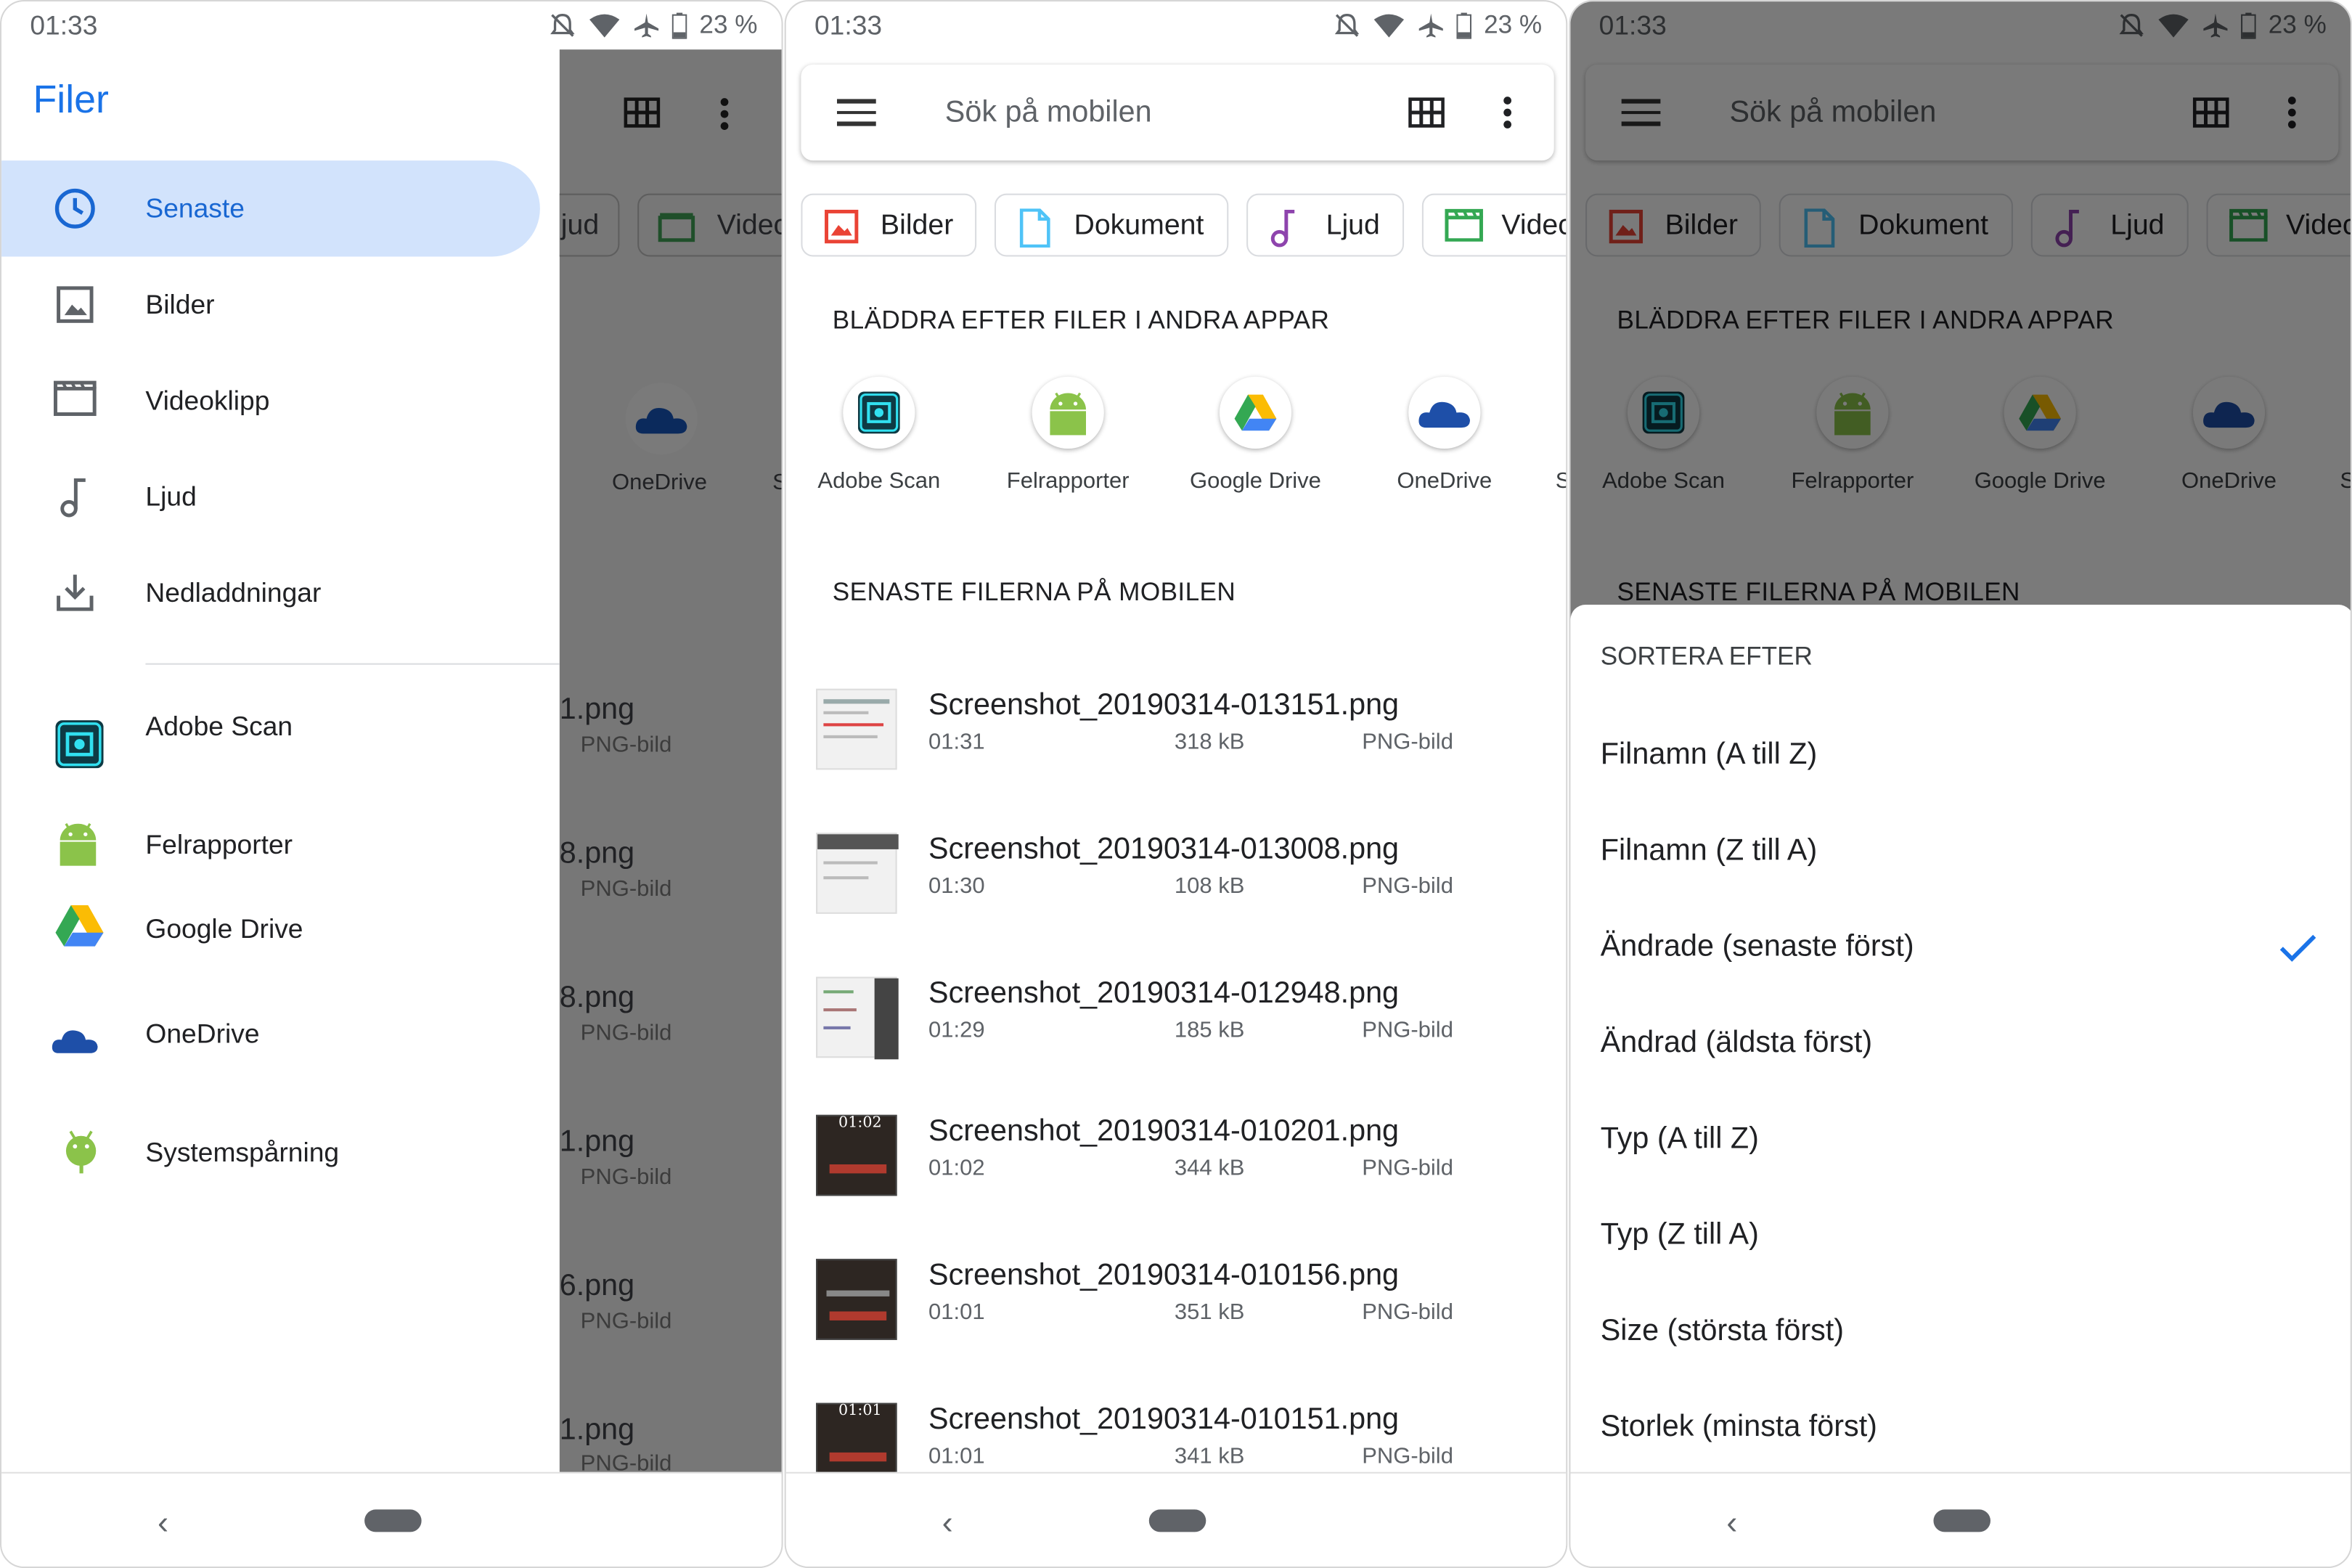 This screenshot has height=1568, width=2352. I want to click on wifi-icon, so click(604, 26).